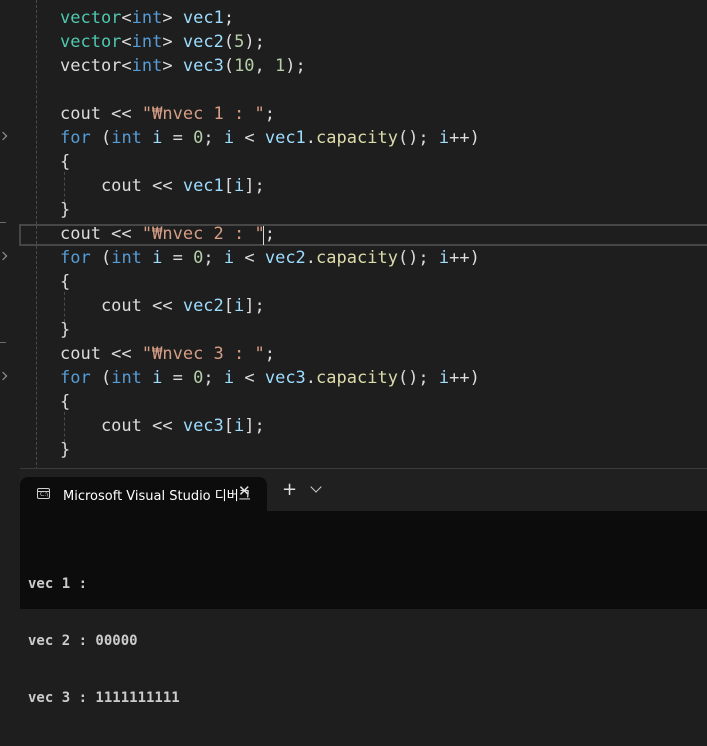 The image size is (707, 746). Describe the element at coordinates (316, 487) in the screenshot. I see `chevron-down-icon` at that location.